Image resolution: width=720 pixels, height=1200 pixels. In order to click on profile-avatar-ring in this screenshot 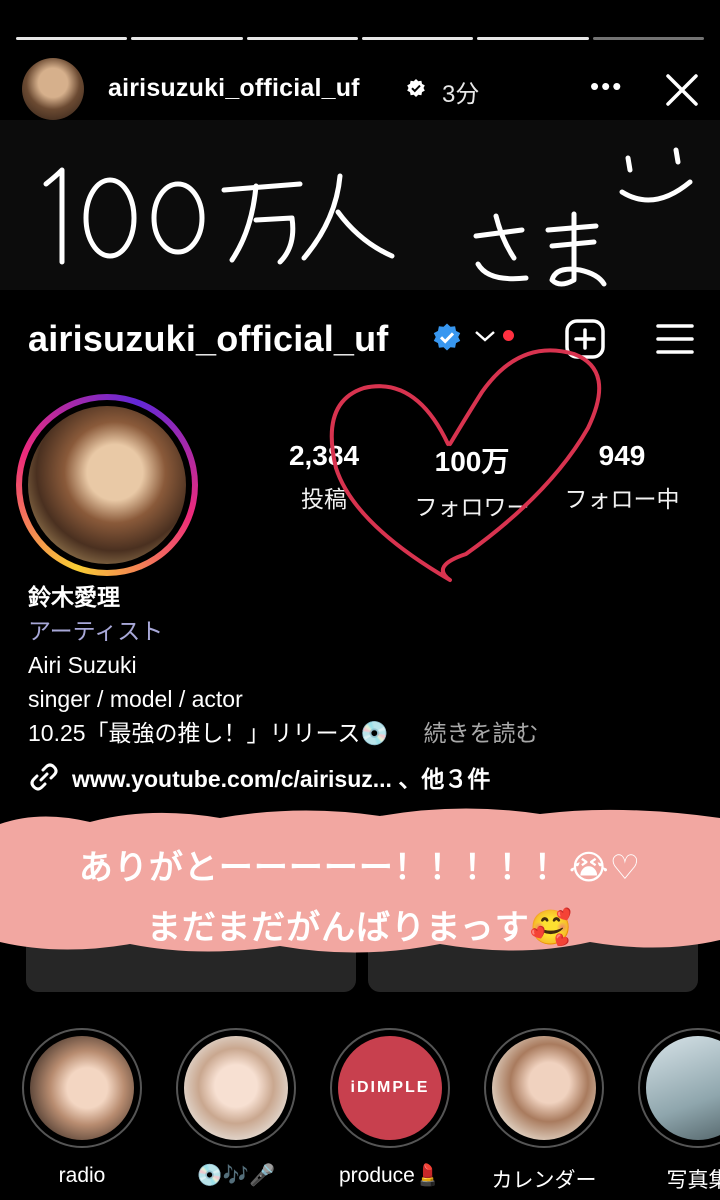, I will do `click(107, 485)`.